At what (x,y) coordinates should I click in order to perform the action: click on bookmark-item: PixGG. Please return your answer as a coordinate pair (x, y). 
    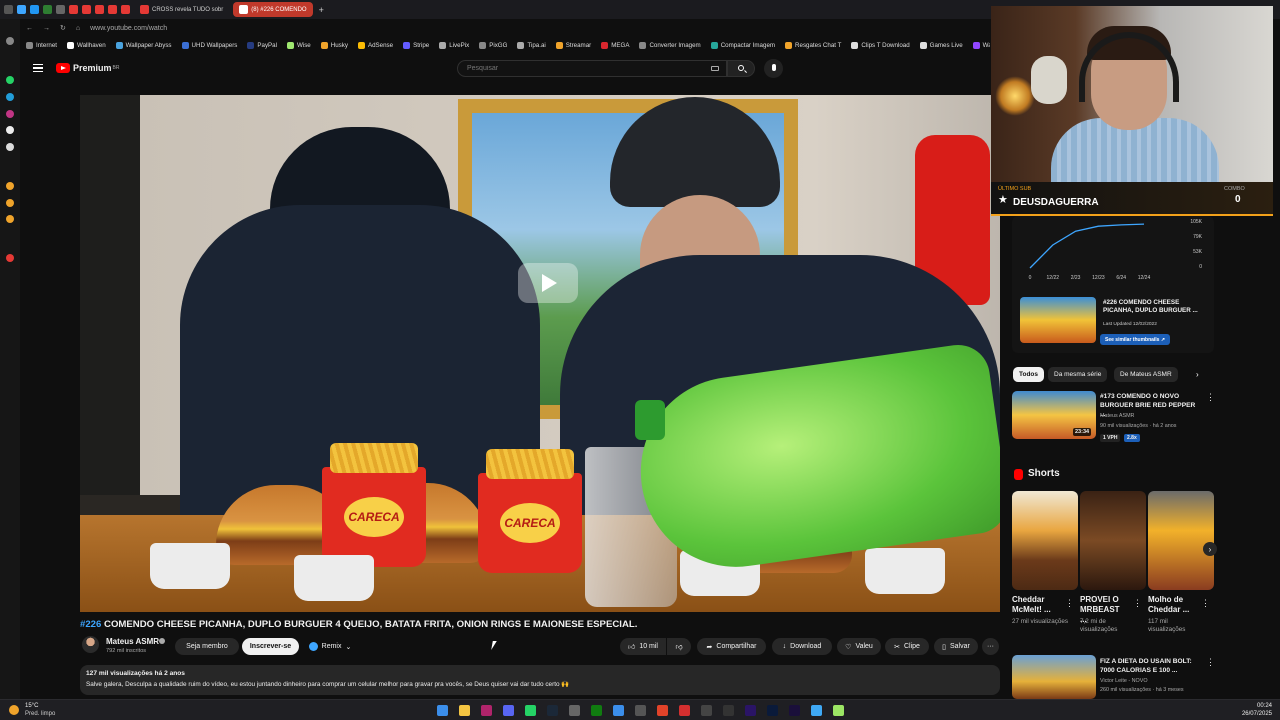
    Looking at the image, I should click on (493, 45).